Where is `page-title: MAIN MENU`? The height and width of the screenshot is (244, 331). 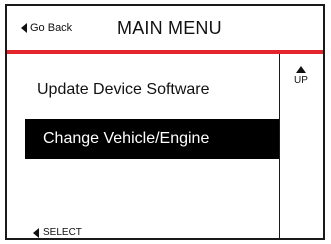 page-title: MAIN MENU is located at coordinates (169, 28).